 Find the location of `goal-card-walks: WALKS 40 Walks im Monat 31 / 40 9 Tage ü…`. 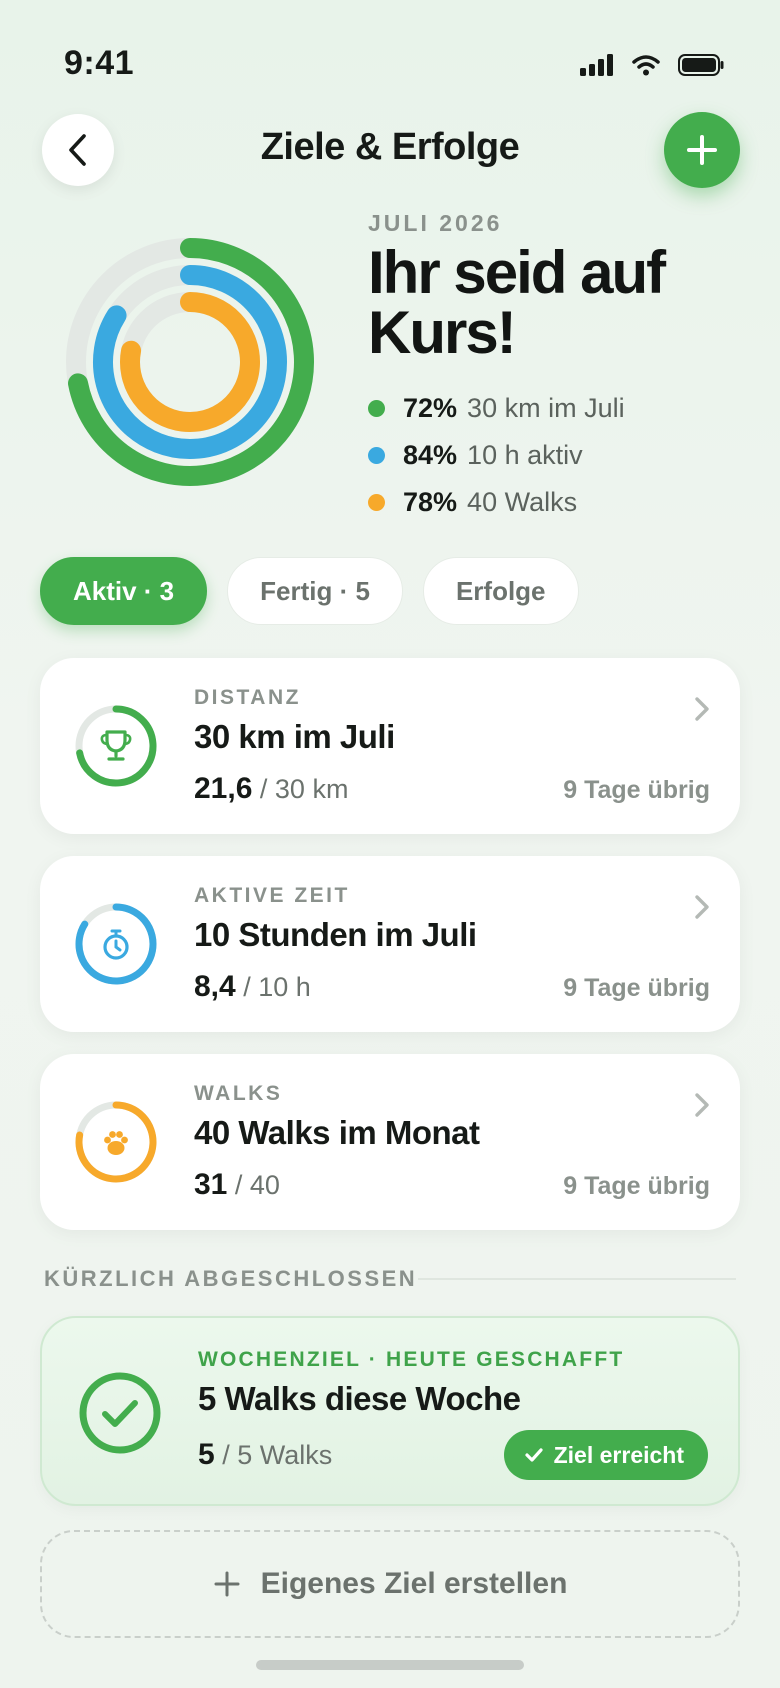

goal-card-walks: WALKS 40 Walks im Monat 31 / 40 9 Tage ü… is located at coordinates (390, 1142).